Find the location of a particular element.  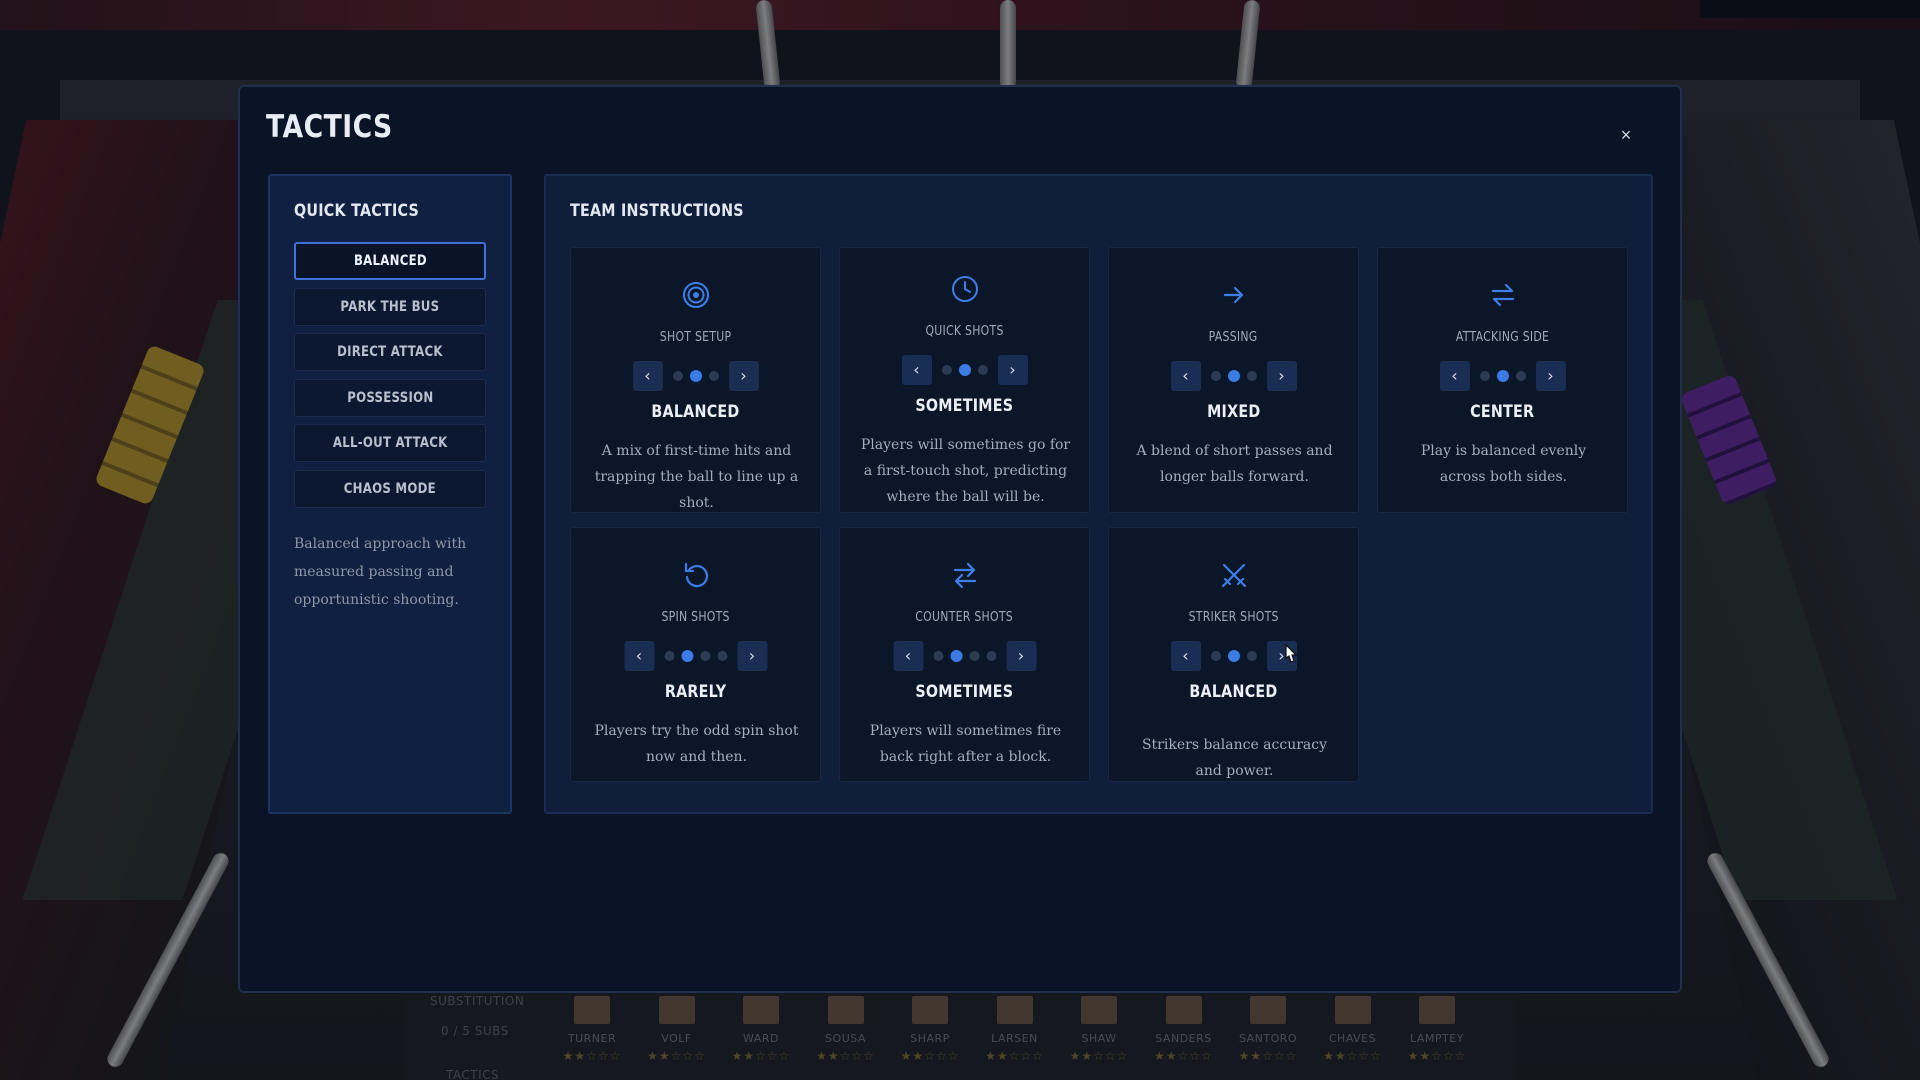

instruction-label-text: COUNTER SHOTS is located at coordinates (964, 617).